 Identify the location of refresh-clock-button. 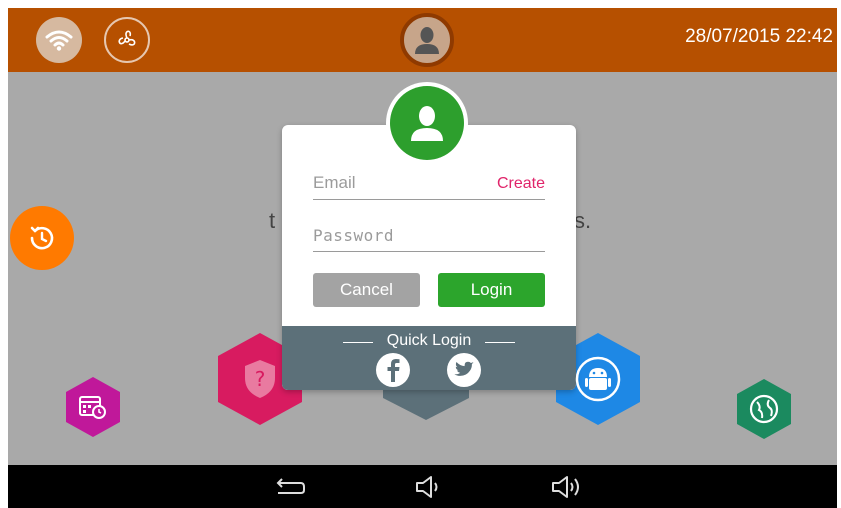
(42, 238).